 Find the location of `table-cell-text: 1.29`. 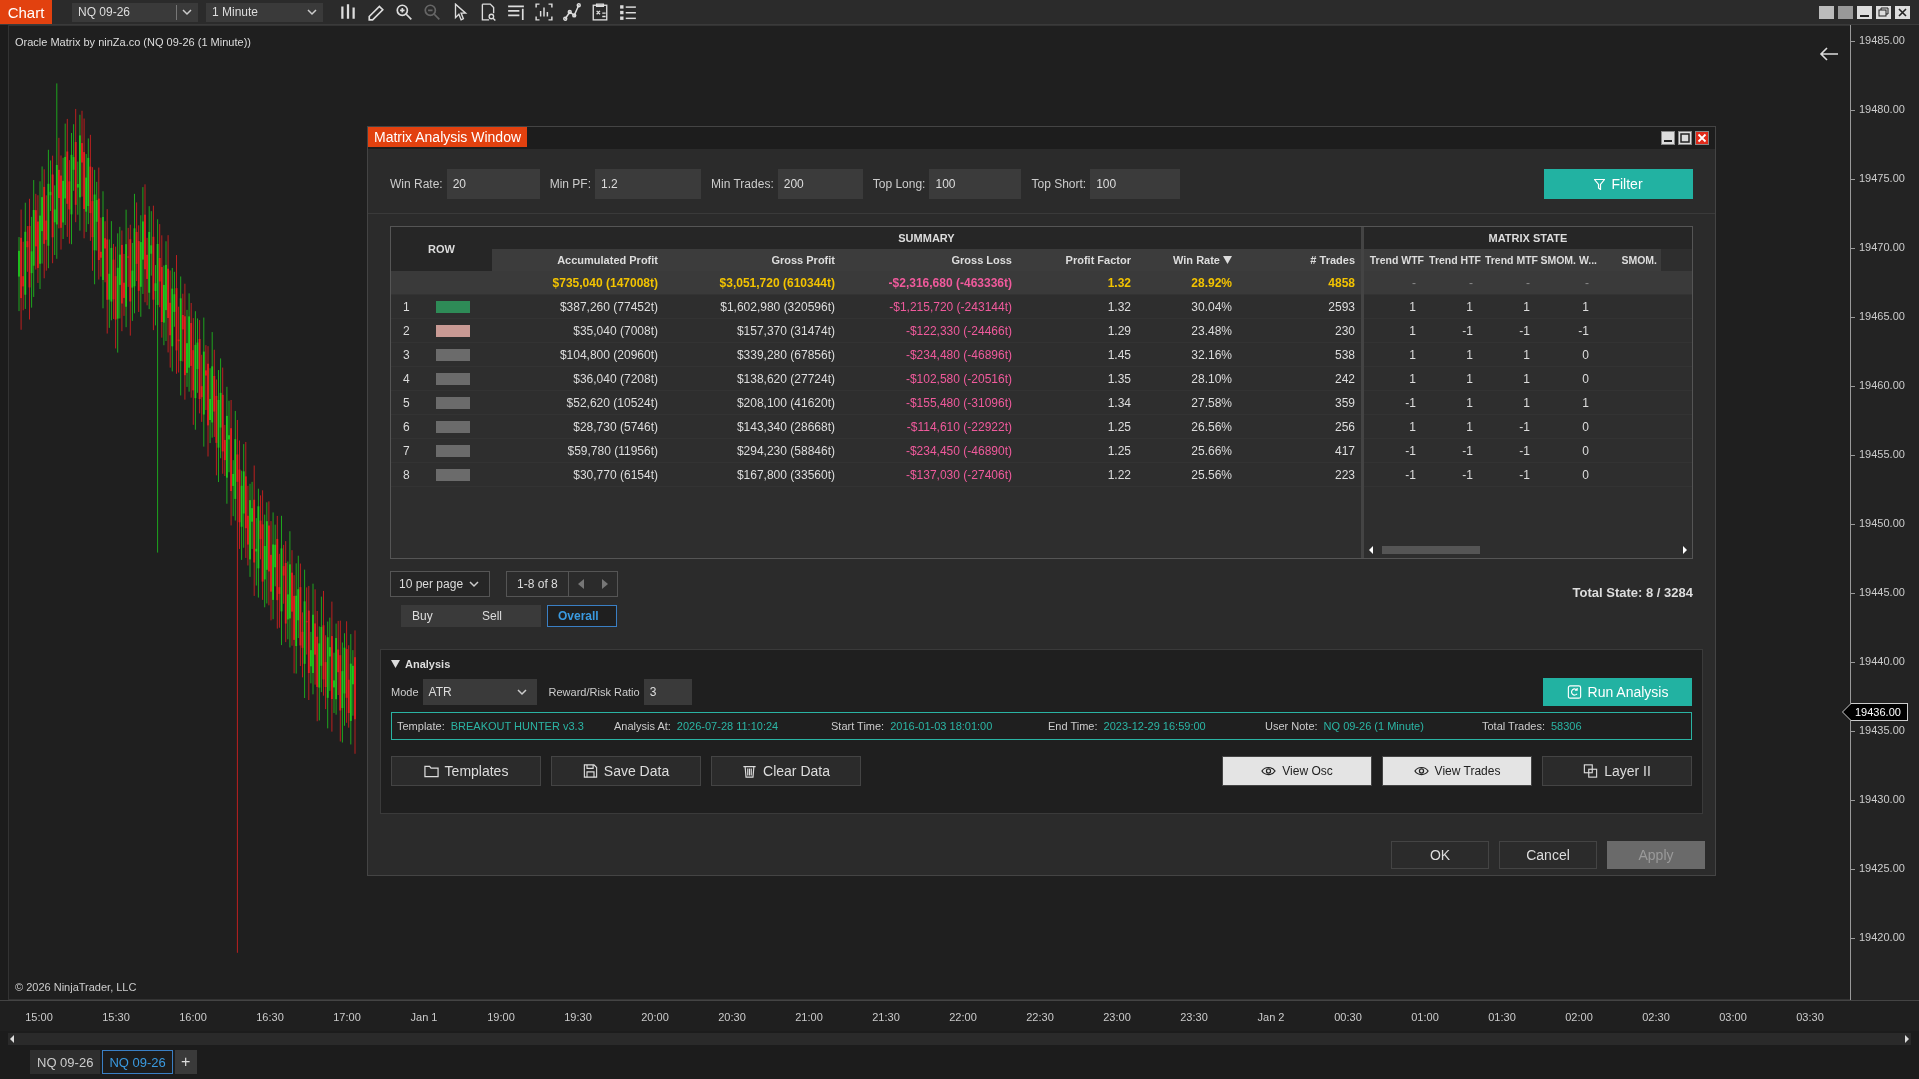

table-cell-text: 1.29 is located at coordinates (1119, 330).